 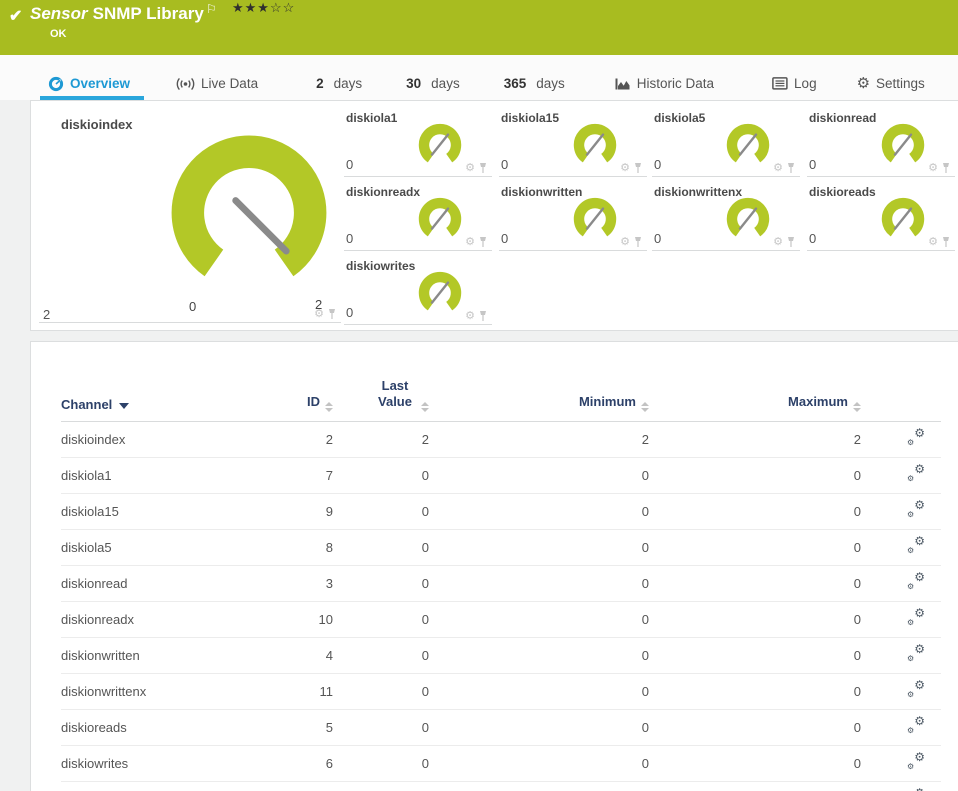 I want to click on tab-live-data: Live Data, so click(x=217, y=77).